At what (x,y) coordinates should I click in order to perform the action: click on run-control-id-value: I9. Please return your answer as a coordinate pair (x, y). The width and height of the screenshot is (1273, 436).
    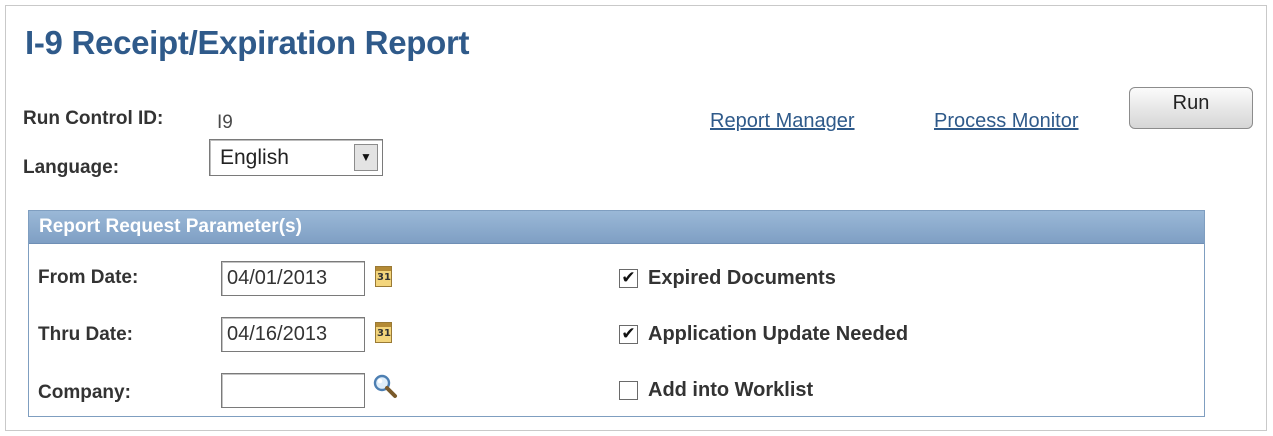
    Looking at the image, I should click on (225, 122).